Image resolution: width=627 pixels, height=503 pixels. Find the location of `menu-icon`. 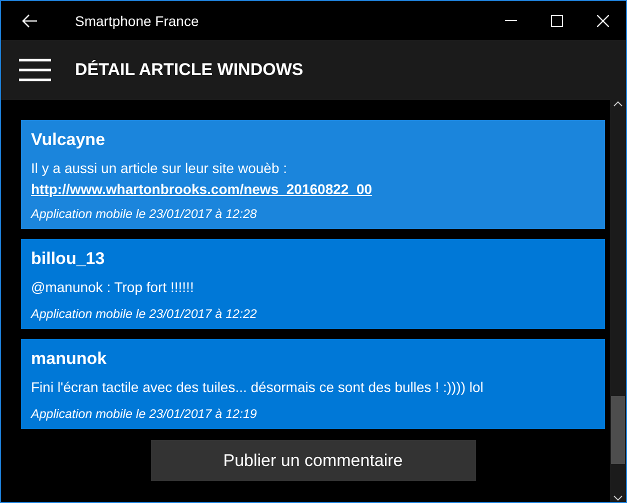

menu-icon is located at coordinates (35, 70).